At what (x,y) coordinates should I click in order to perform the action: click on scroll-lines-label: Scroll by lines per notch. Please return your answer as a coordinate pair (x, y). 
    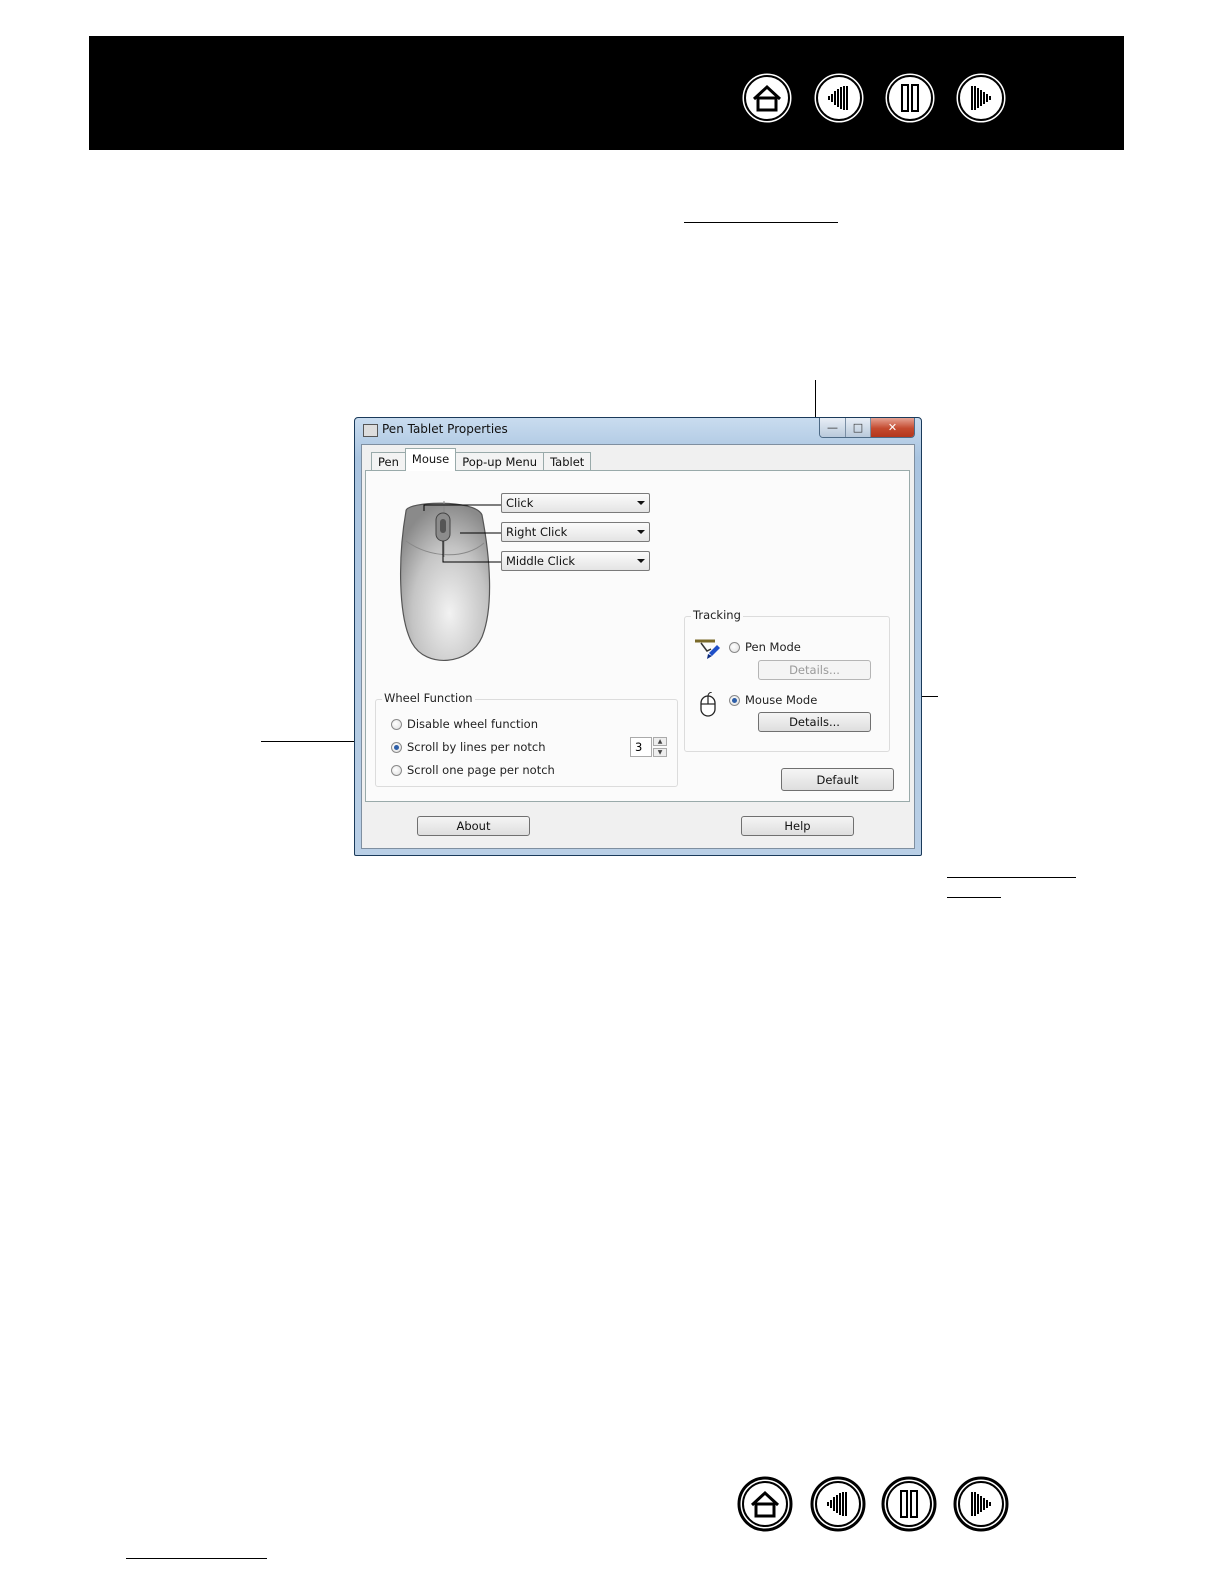
    Looking at the image, I should click on (476, 747).